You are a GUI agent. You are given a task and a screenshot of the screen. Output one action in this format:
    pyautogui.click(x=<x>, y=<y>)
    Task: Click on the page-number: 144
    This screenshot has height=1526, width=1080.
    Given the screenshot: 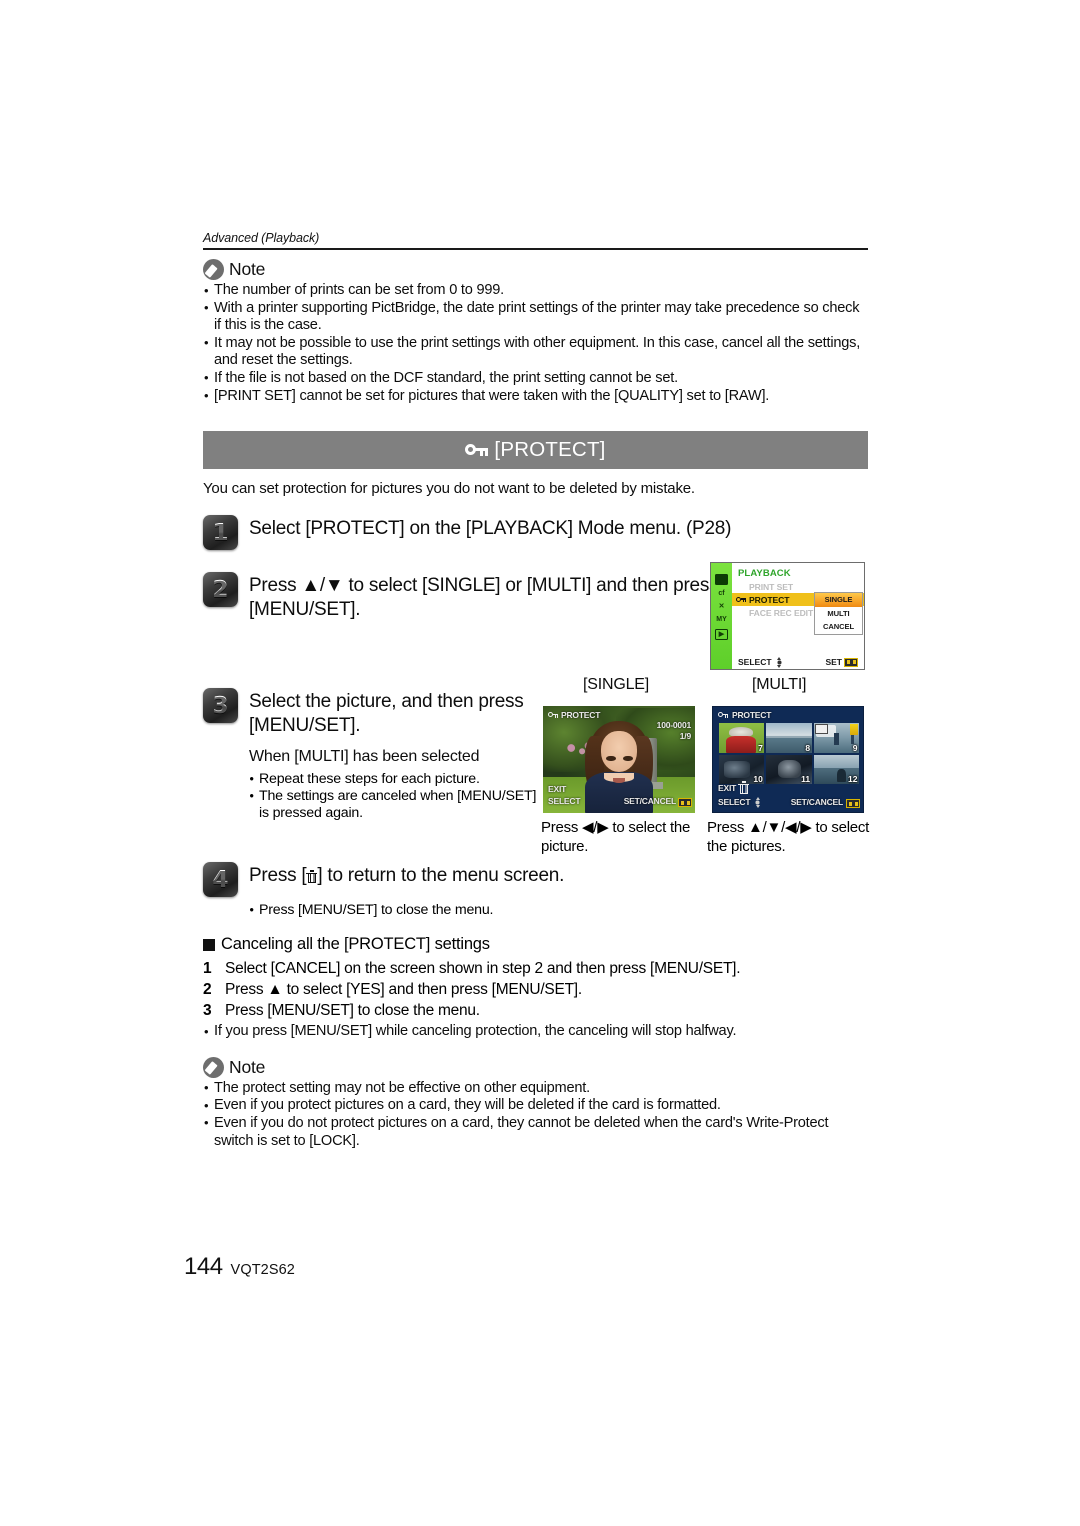 What is the action you would take?
    pyautogui.click(x=203, y=1266)
    